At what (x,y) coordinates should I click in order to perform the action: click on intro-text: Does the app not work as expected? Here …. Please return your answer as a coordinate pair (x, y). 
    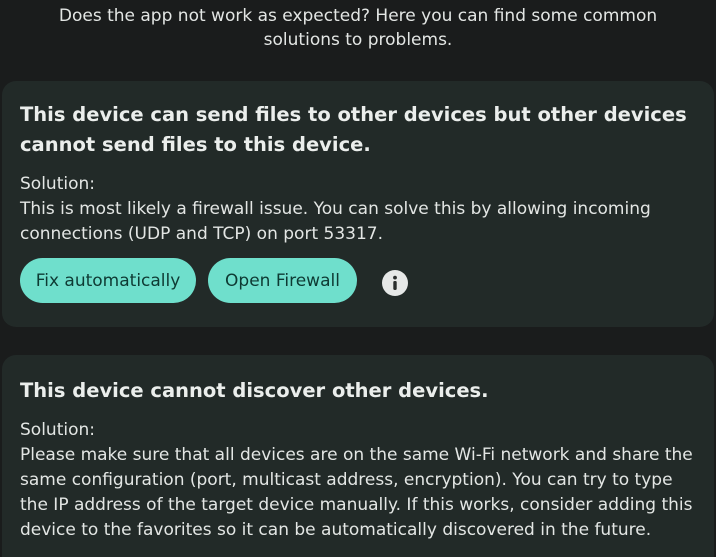
    Looking at the image, I should click on (358, 28).